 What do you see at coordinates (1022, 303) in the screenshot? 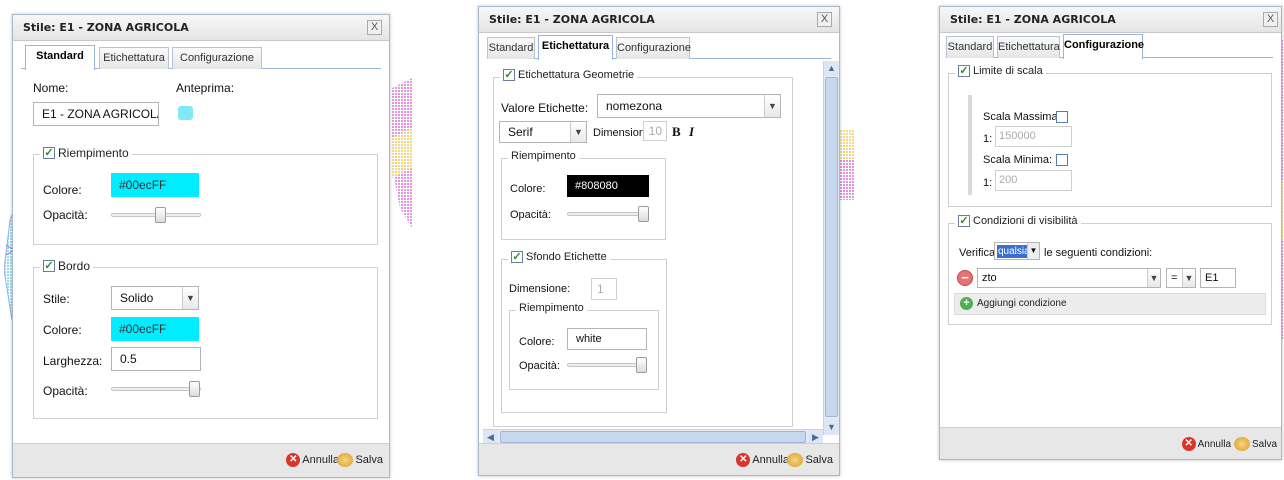
I see `aggiungi-condizione-label: Aggiungi condizione` at bounding box center [1022, 303].